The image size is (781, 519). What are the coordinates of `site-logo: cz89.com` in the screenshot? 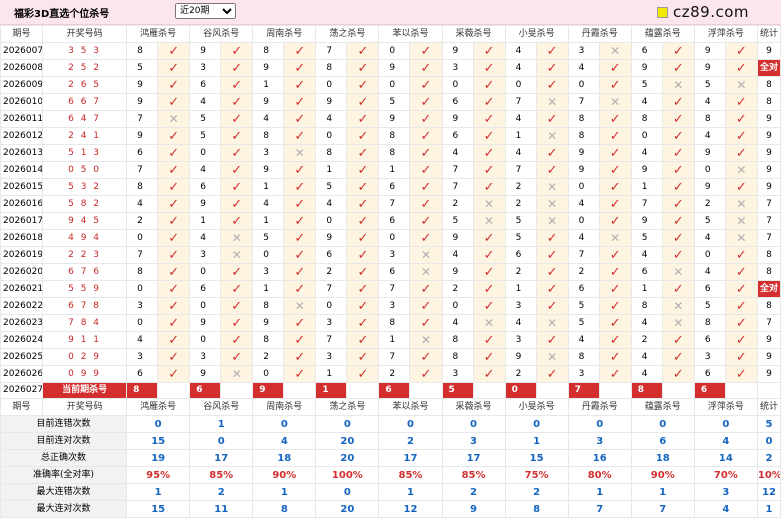 It's located at (703, 12).